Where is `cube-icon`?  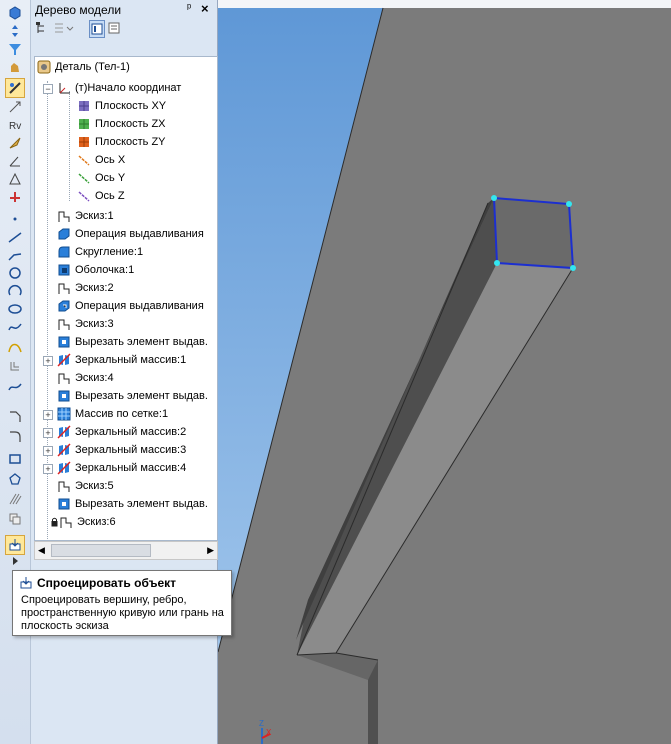
cube-icon is located at coordinates (15, 13).